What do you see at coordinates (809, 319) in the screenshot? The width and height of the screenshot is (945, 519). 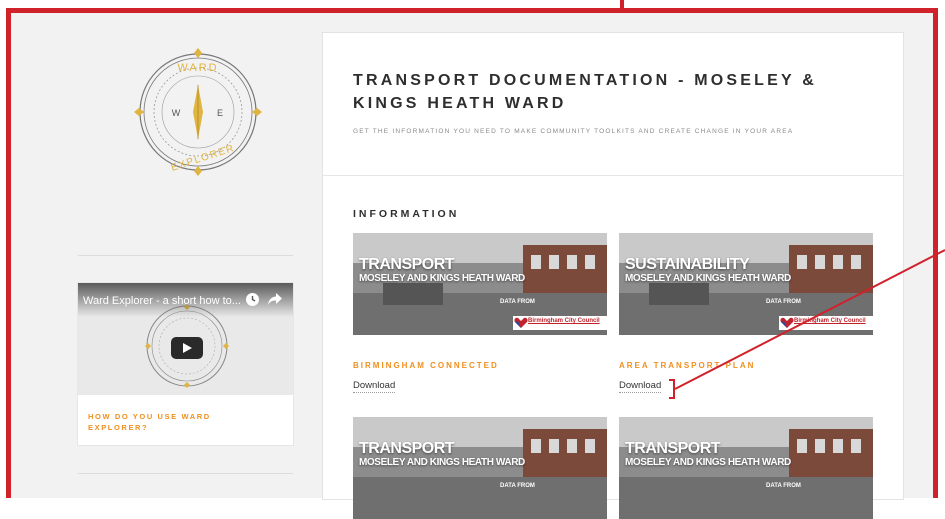 I see `annotation-pointer-line` at bounding box center [809, 319].